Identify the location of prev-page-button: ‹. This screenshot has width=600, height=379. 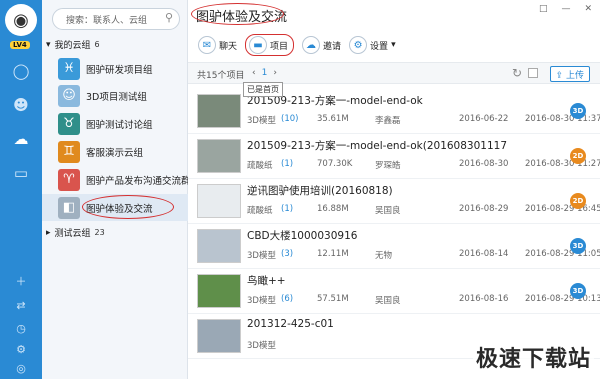
(254, 73).